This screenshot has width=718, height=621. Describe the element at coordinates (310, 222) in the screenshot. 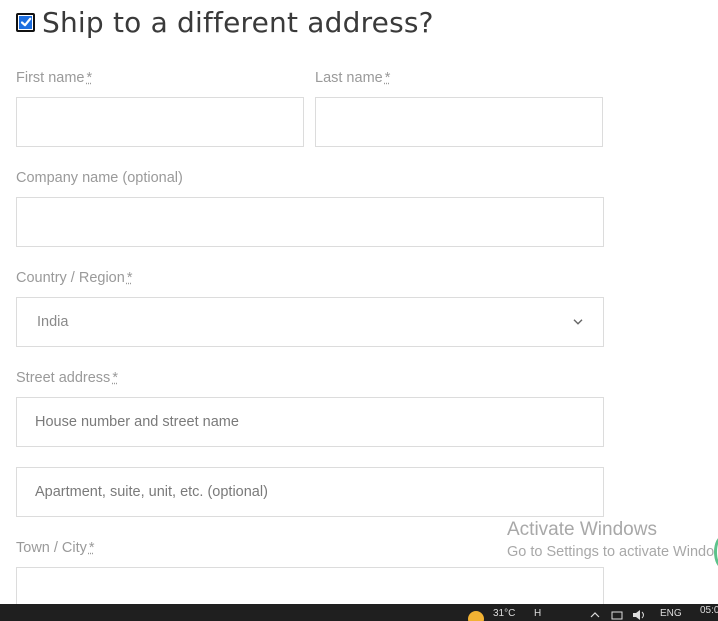

I see `company-input` at that location.